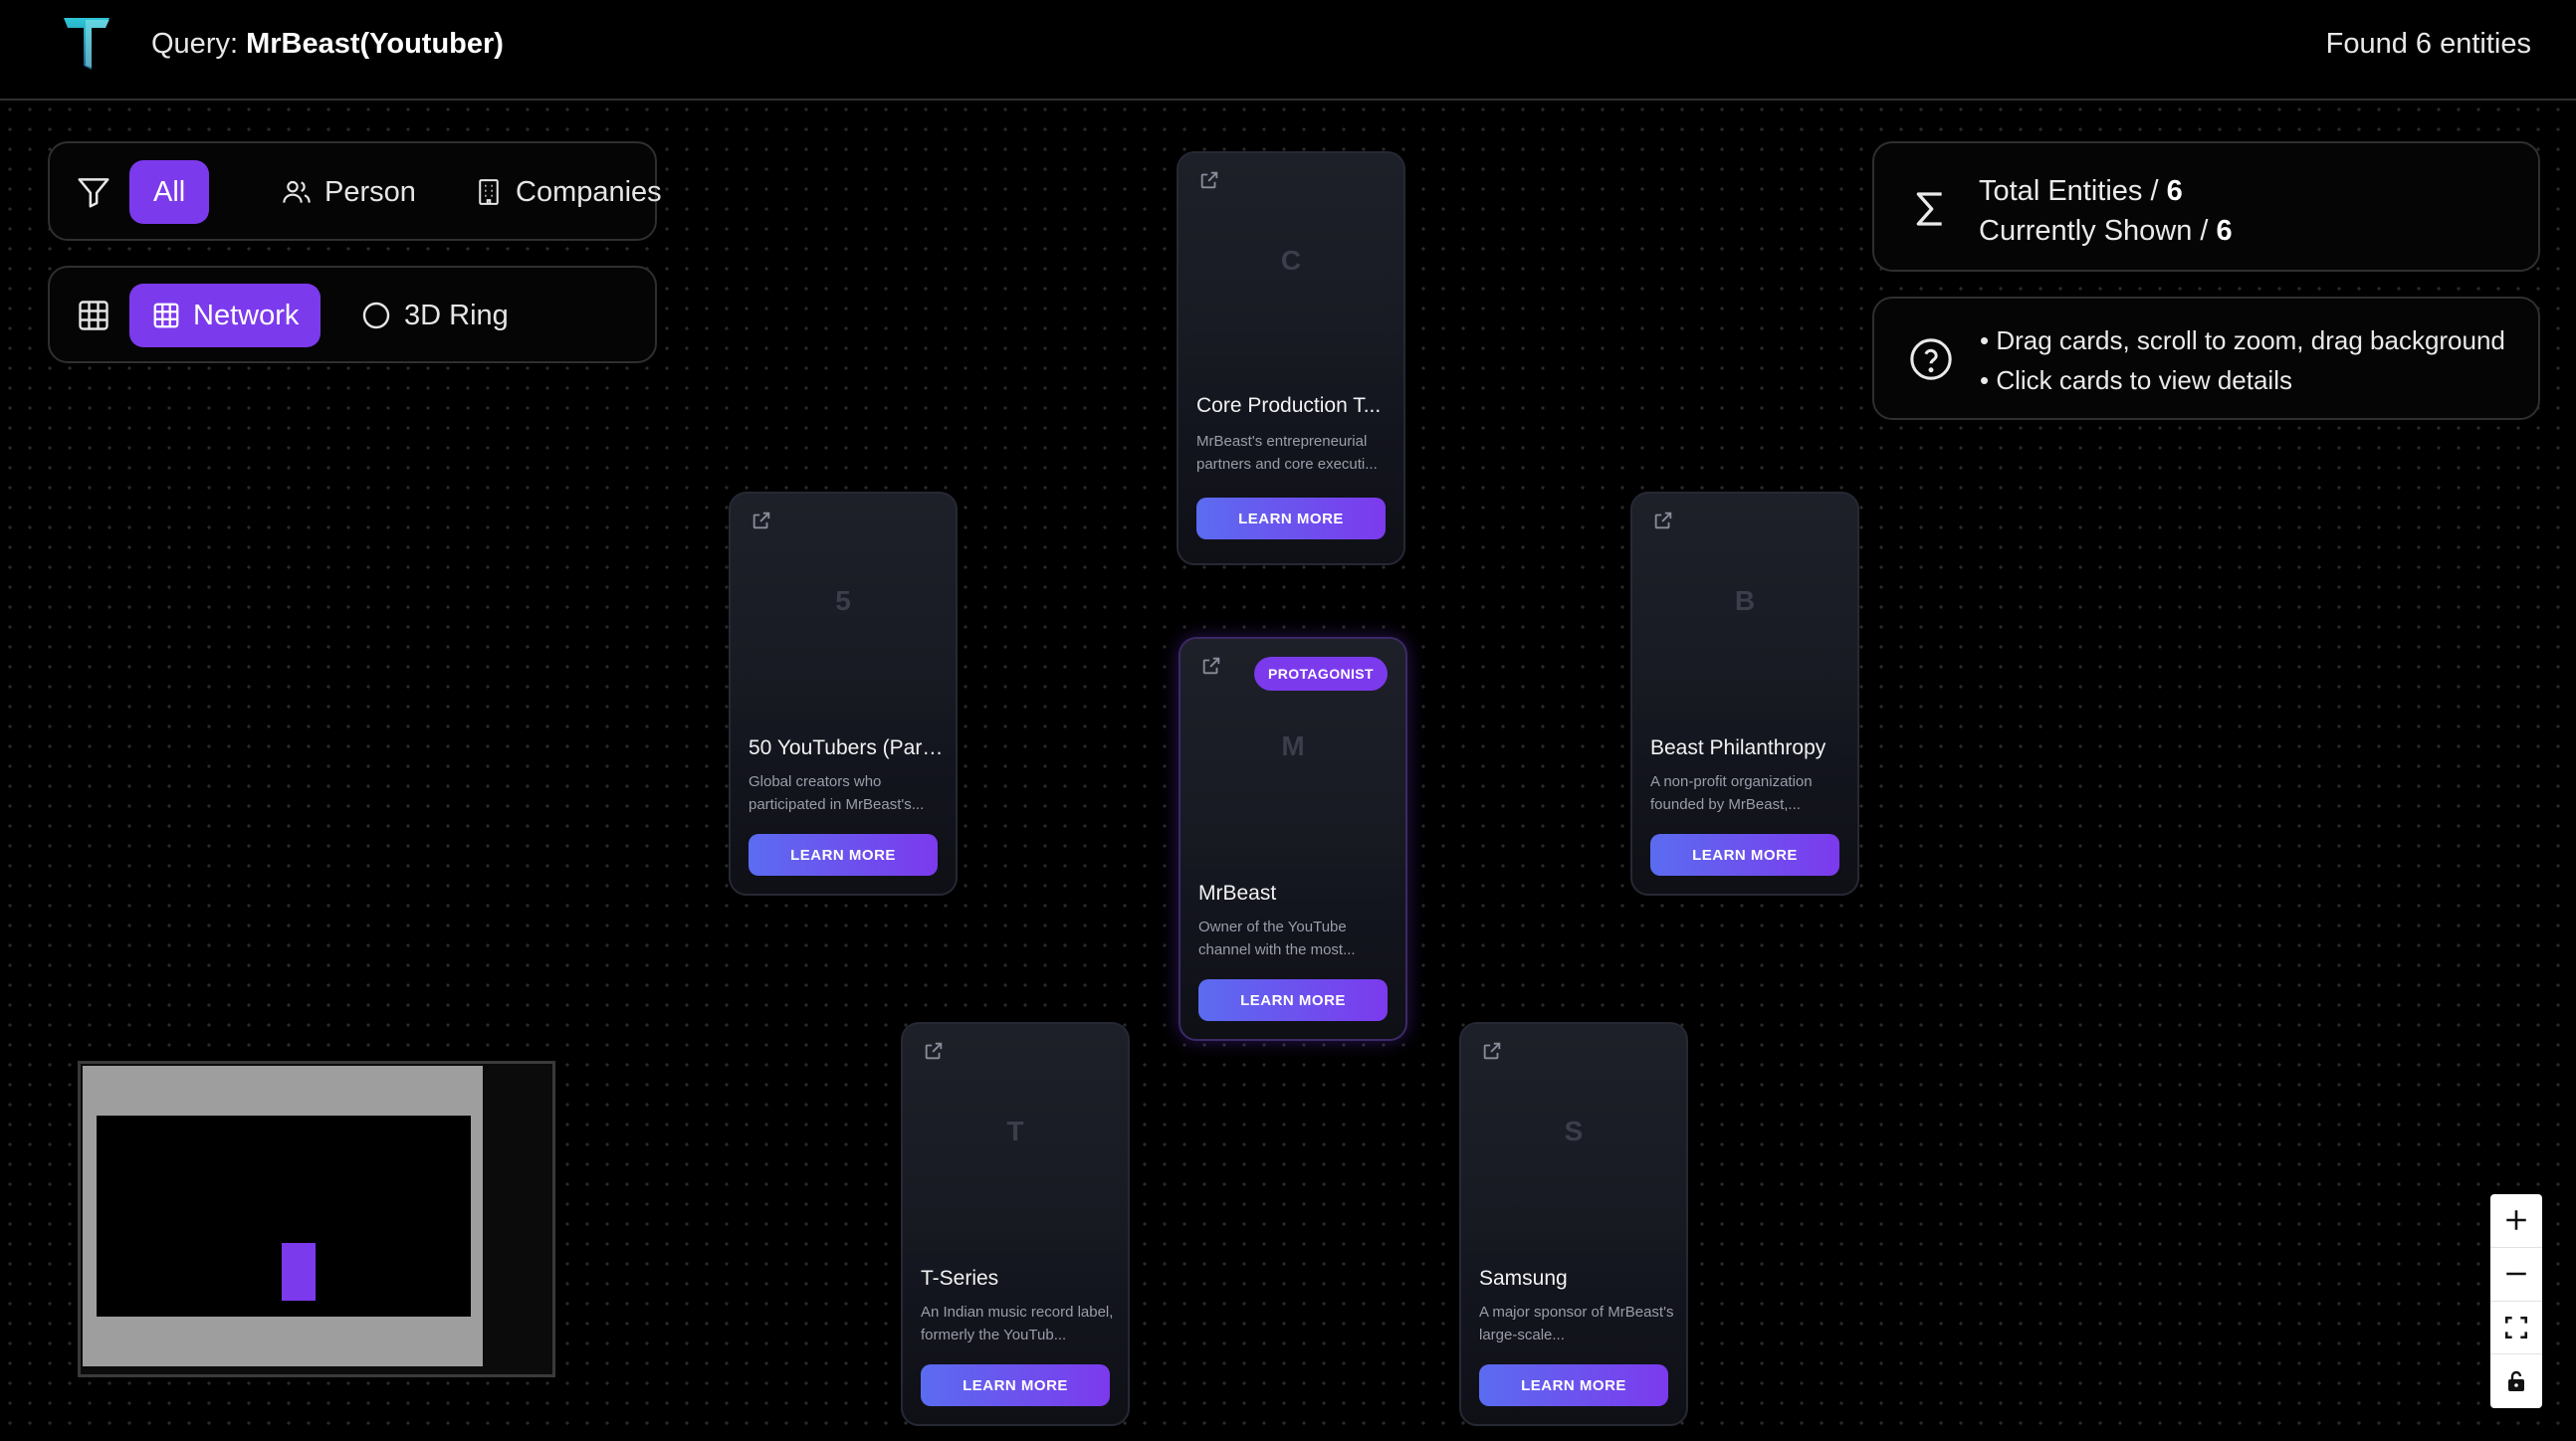  Describe the element at coordinates (1523, 1278) in the screenshot. I see `card-title: Samsung` at that location.